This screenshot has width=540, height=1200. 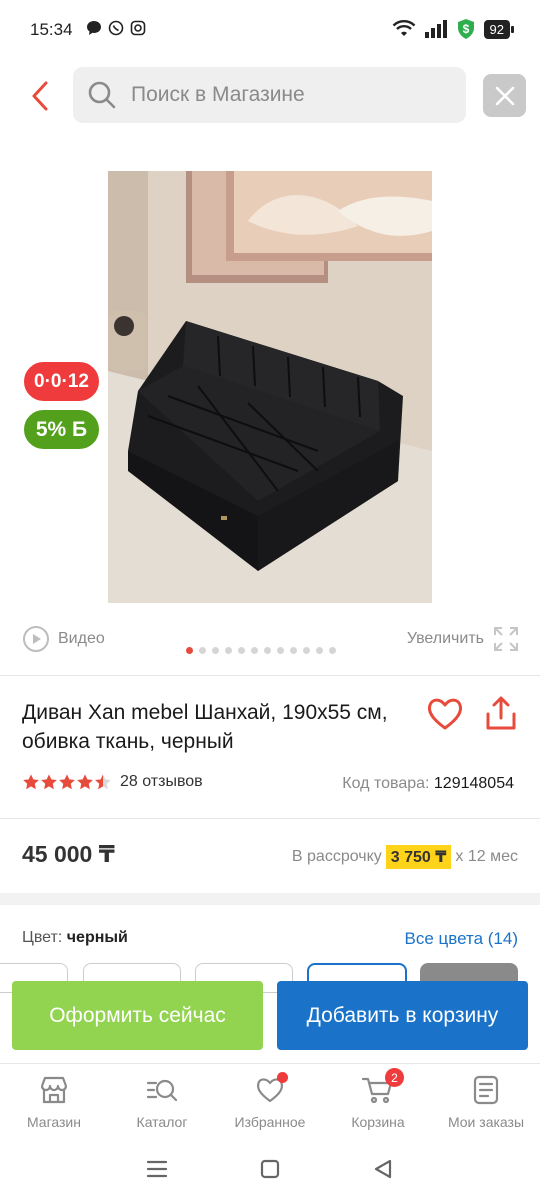 What do you see at coordinates (462, 939) in the screenshot?
I see `all-colors-link: Все цвета (14)` at bounding box center [462, 939].